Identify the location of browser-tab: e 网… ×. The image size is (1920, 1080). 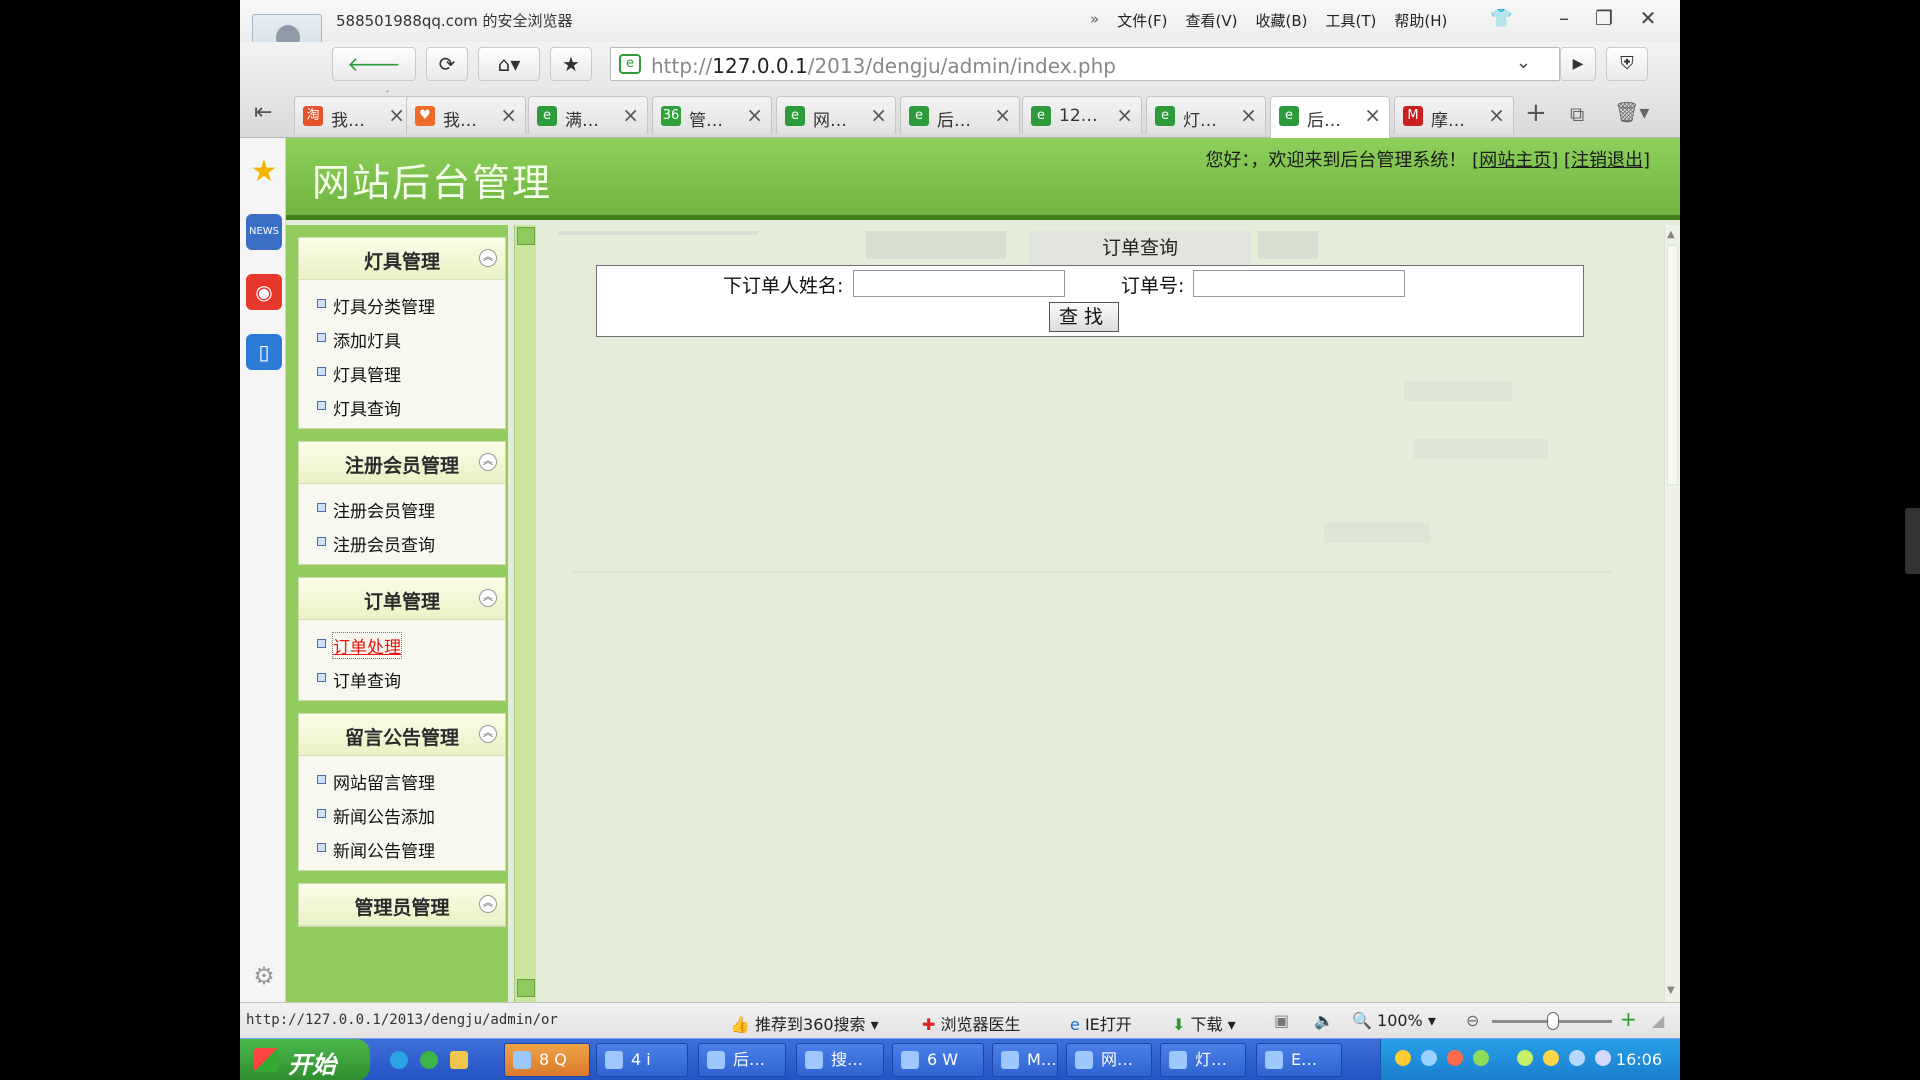
(836, 115).